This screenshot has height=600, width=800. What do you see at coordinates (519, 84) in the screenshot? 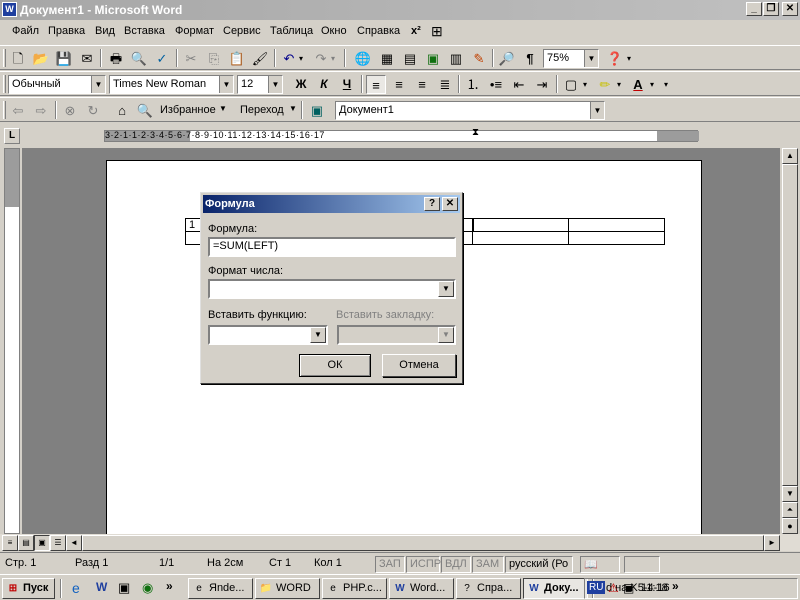
I see `decrease-indent-icon: ⇤` at bounding box center [519, 84].